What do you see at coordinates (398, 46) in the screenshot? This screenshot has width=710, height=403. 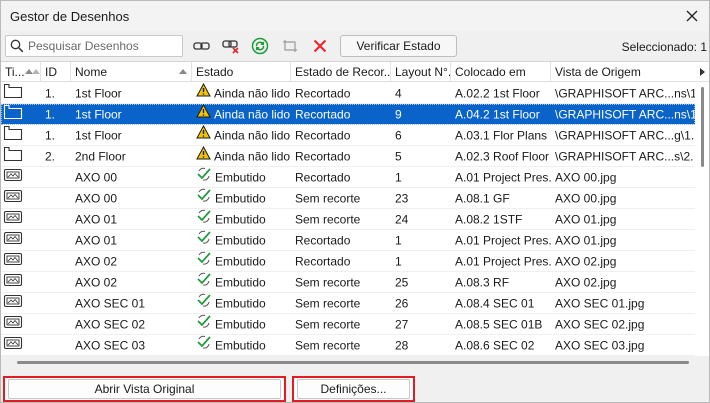 I see `verify-status-button: Verificar Estado` at bounding box center [398, 46].